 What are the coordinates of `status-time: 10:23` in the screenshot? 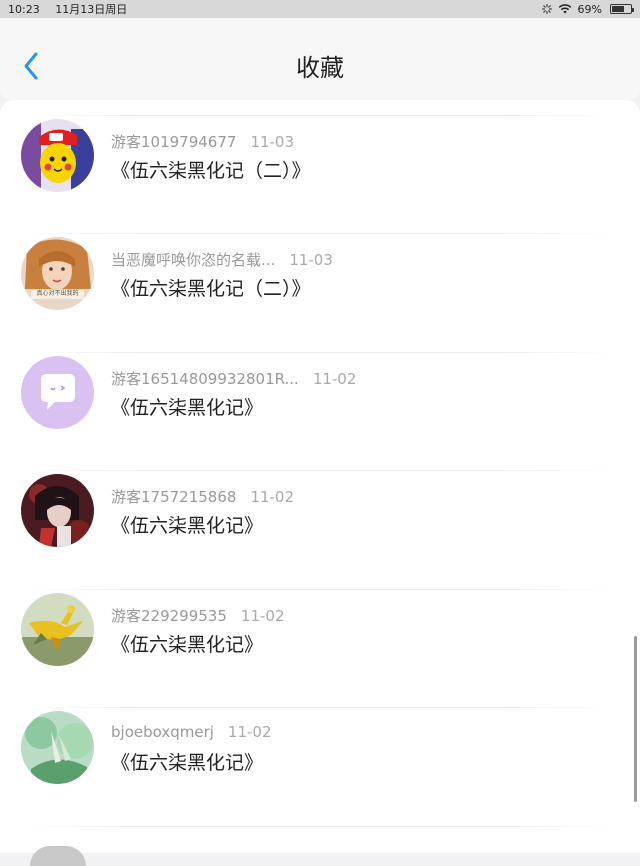 It's located at (24, 9).